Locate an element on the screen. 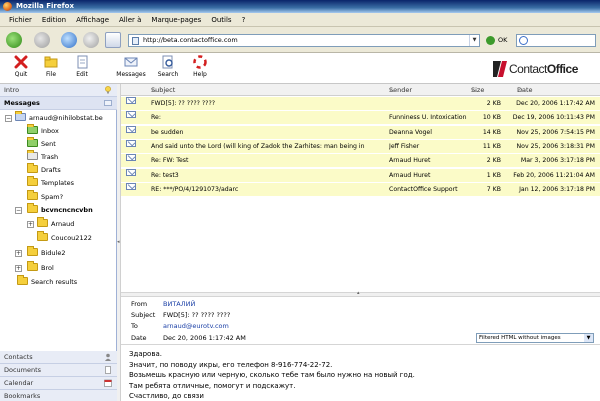  edit-button: Edit is located at coordinates (82, 66).